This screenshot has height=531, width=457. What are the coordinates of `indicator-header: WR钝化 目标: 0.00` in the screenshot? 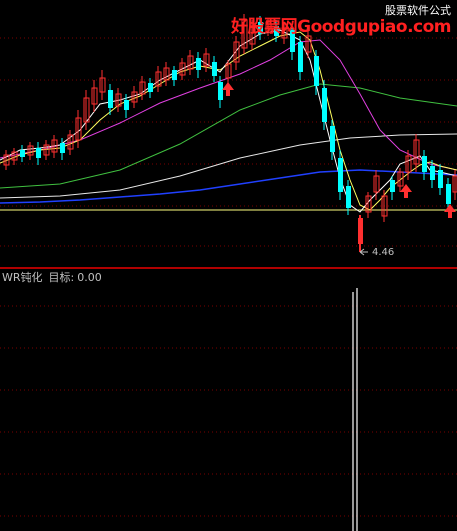 It's located at (55, 278).